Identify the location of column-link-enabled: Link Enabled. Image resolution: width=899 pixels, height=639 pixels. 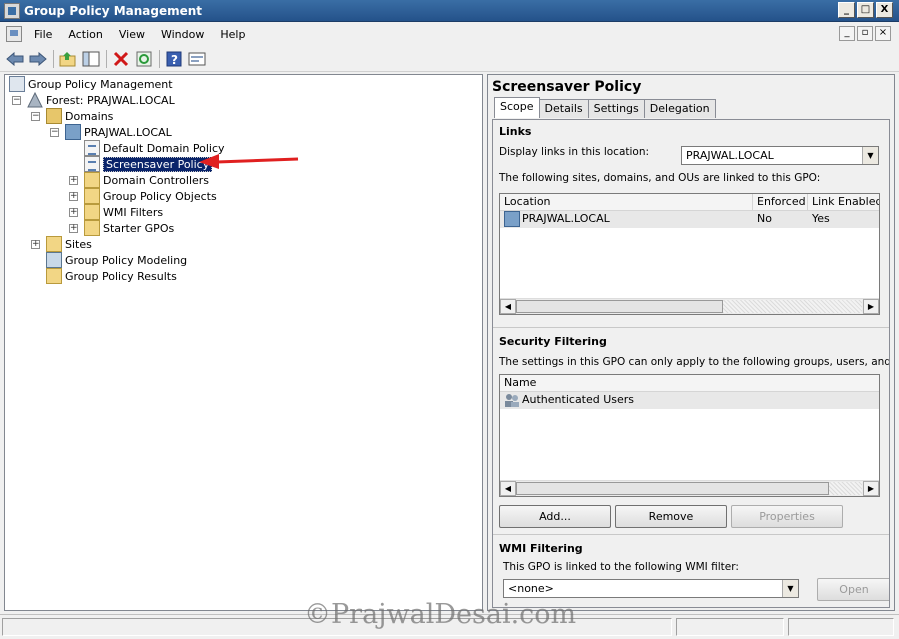
(843, 202).